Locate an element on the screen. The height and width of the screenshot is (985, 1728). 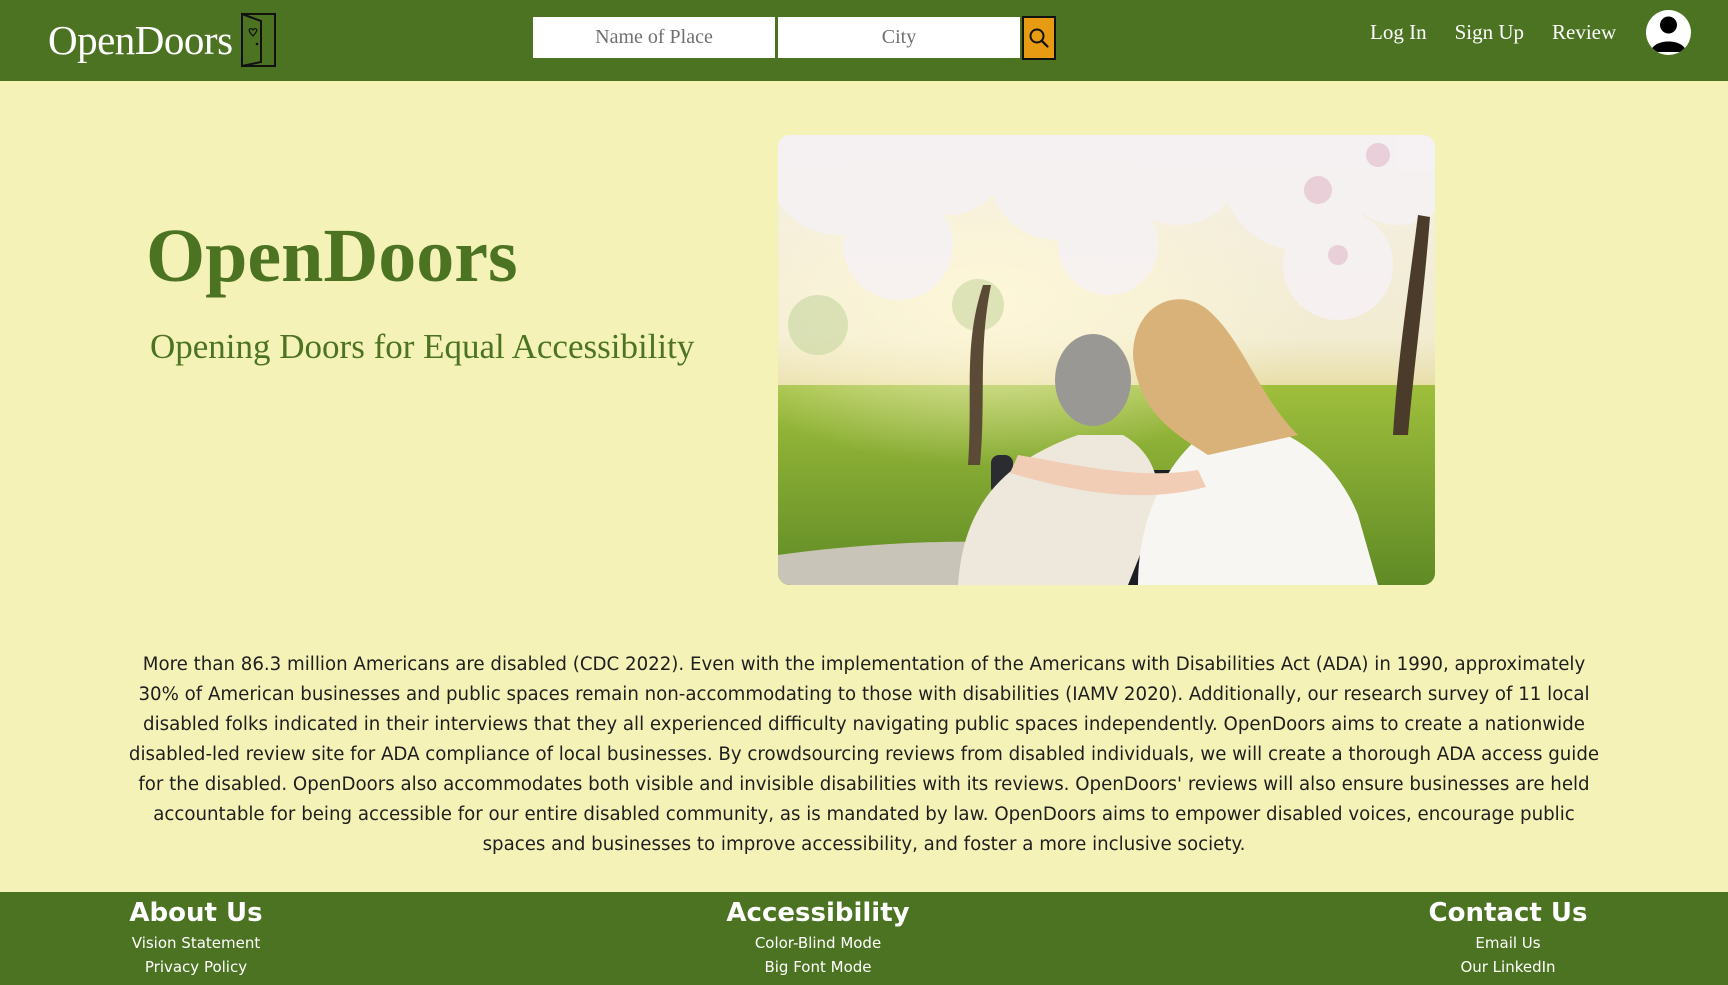
footer-contact-column: Contact Us Email Us Our LinkedIn is located at coordinates (1508, 935).